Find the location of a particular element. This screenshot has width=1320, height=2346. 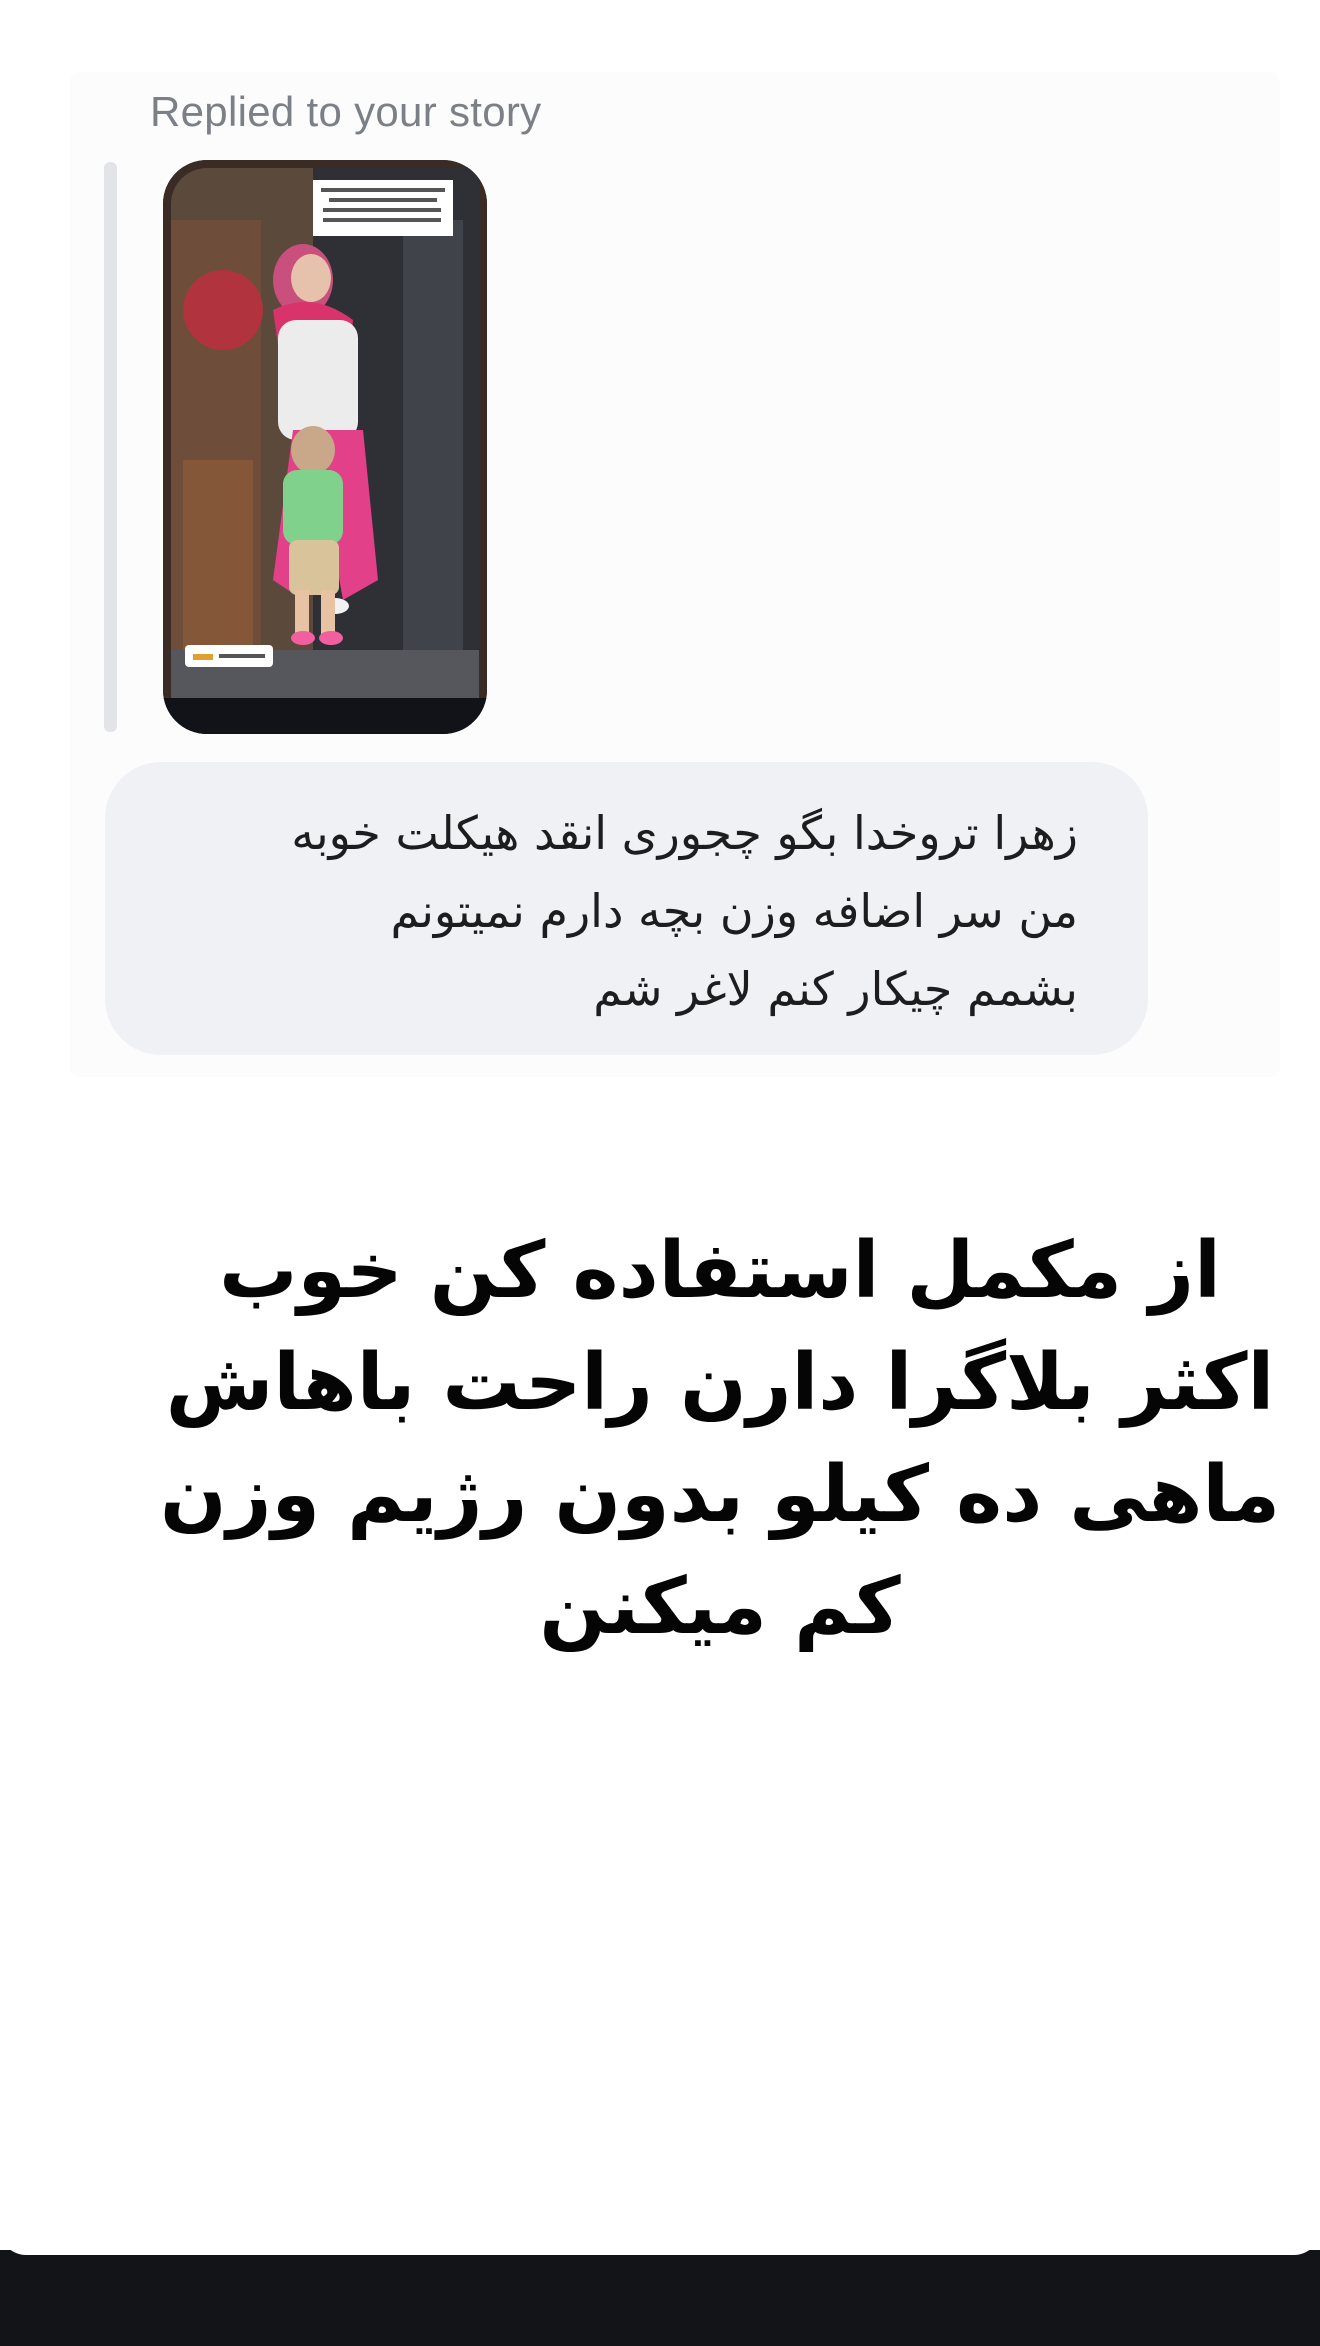

message-line: زهرا تروخدا بگو چجوری انقد هیکلت خوبه is located at coordinates (684, 833).